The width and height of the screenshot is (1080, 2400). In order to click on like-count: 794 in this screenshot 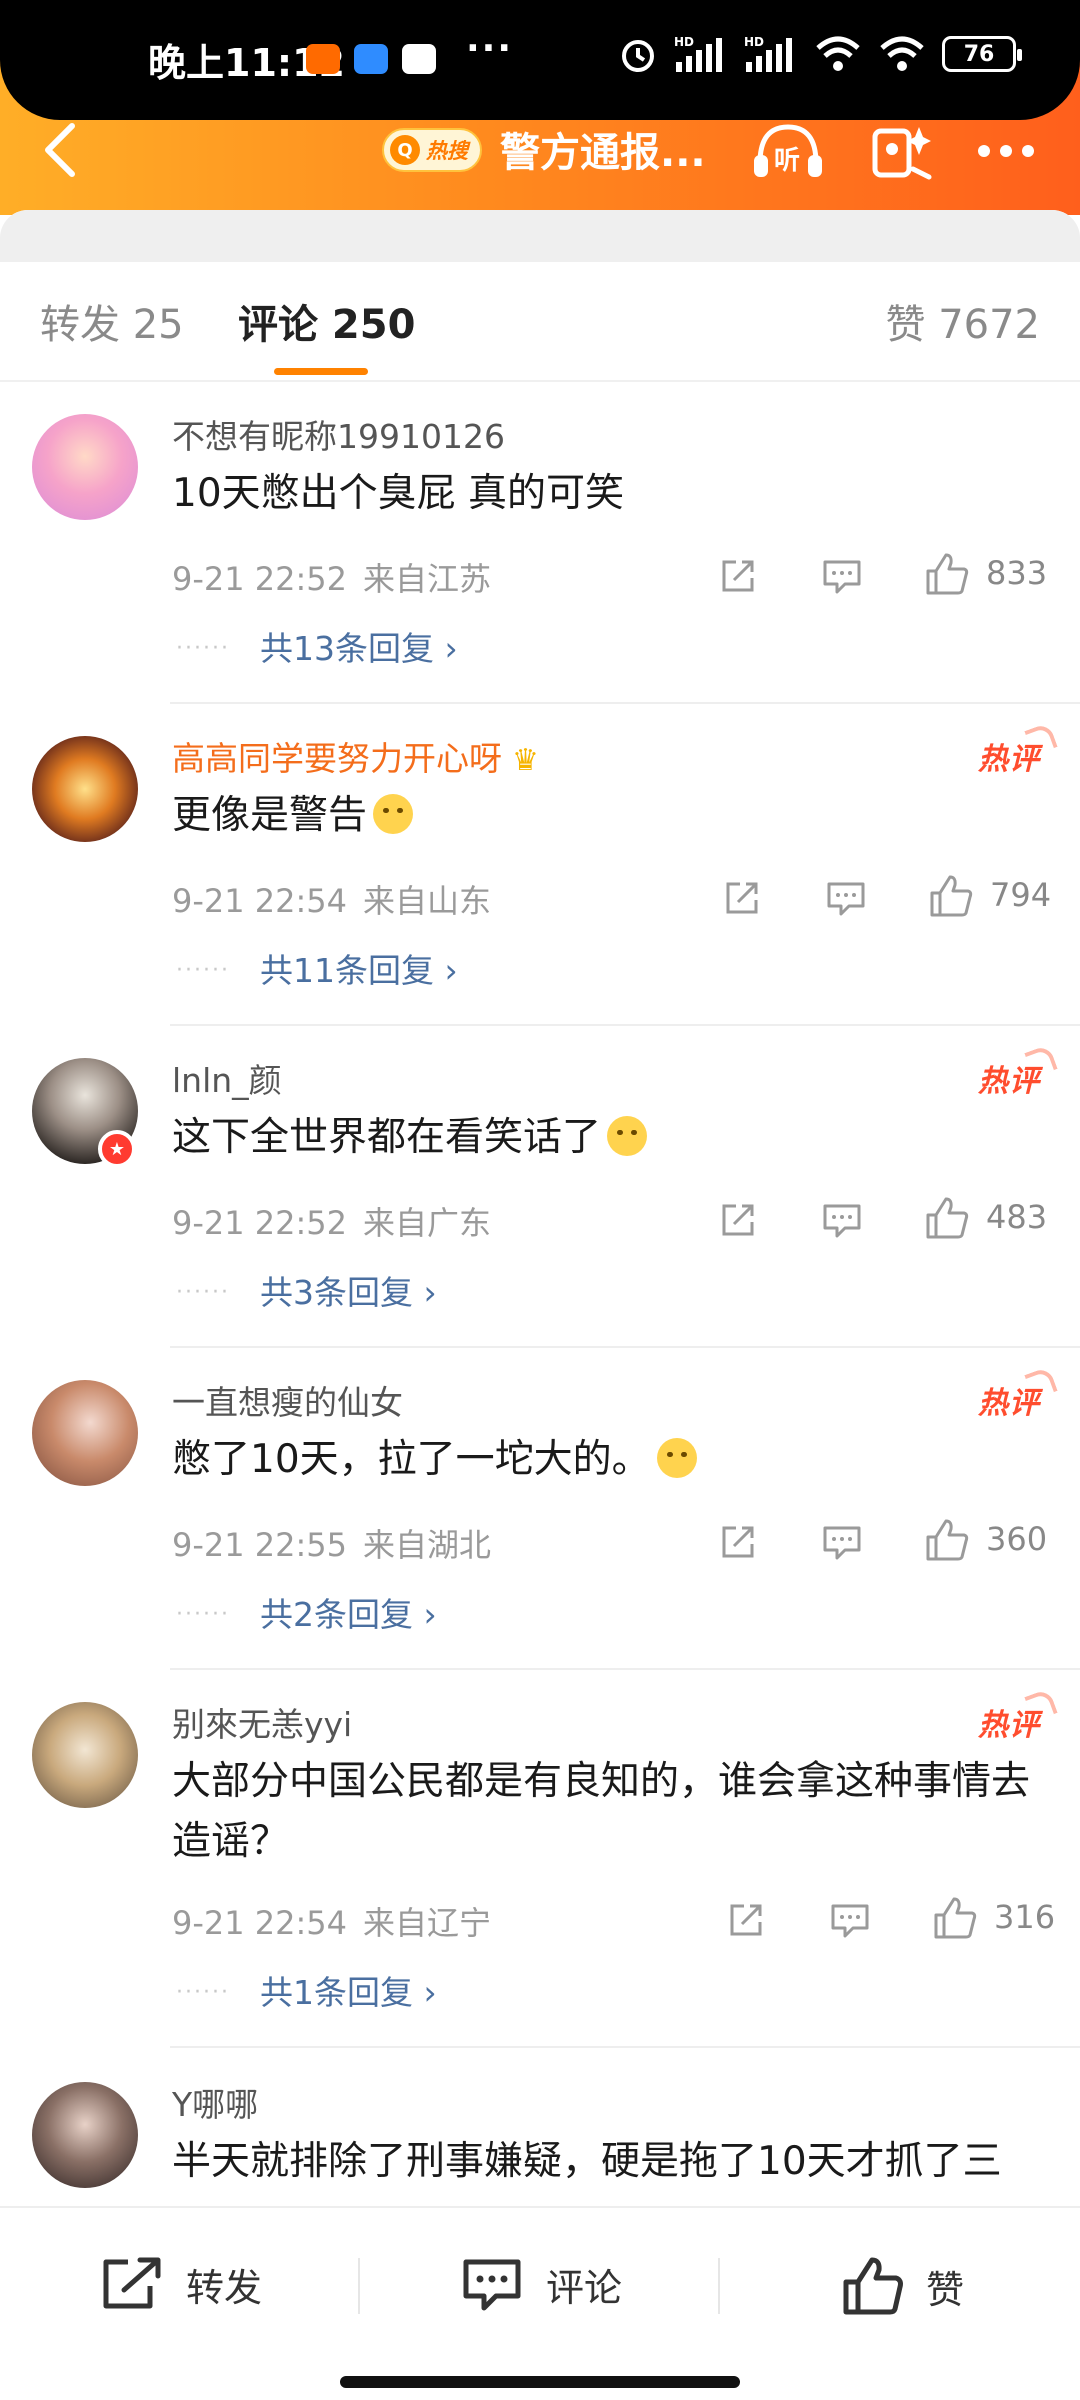, I will do `click(1021, 895)`.